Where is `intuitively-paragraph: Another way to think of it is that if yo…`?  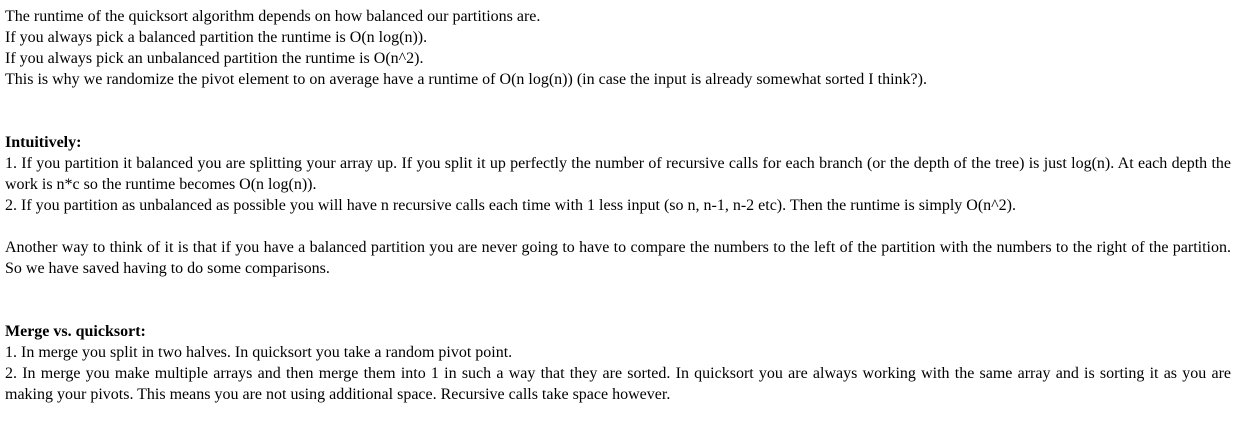 intuitively-paragraph: Another way to think of it is that if yo… is located at coordinates (618, 258).